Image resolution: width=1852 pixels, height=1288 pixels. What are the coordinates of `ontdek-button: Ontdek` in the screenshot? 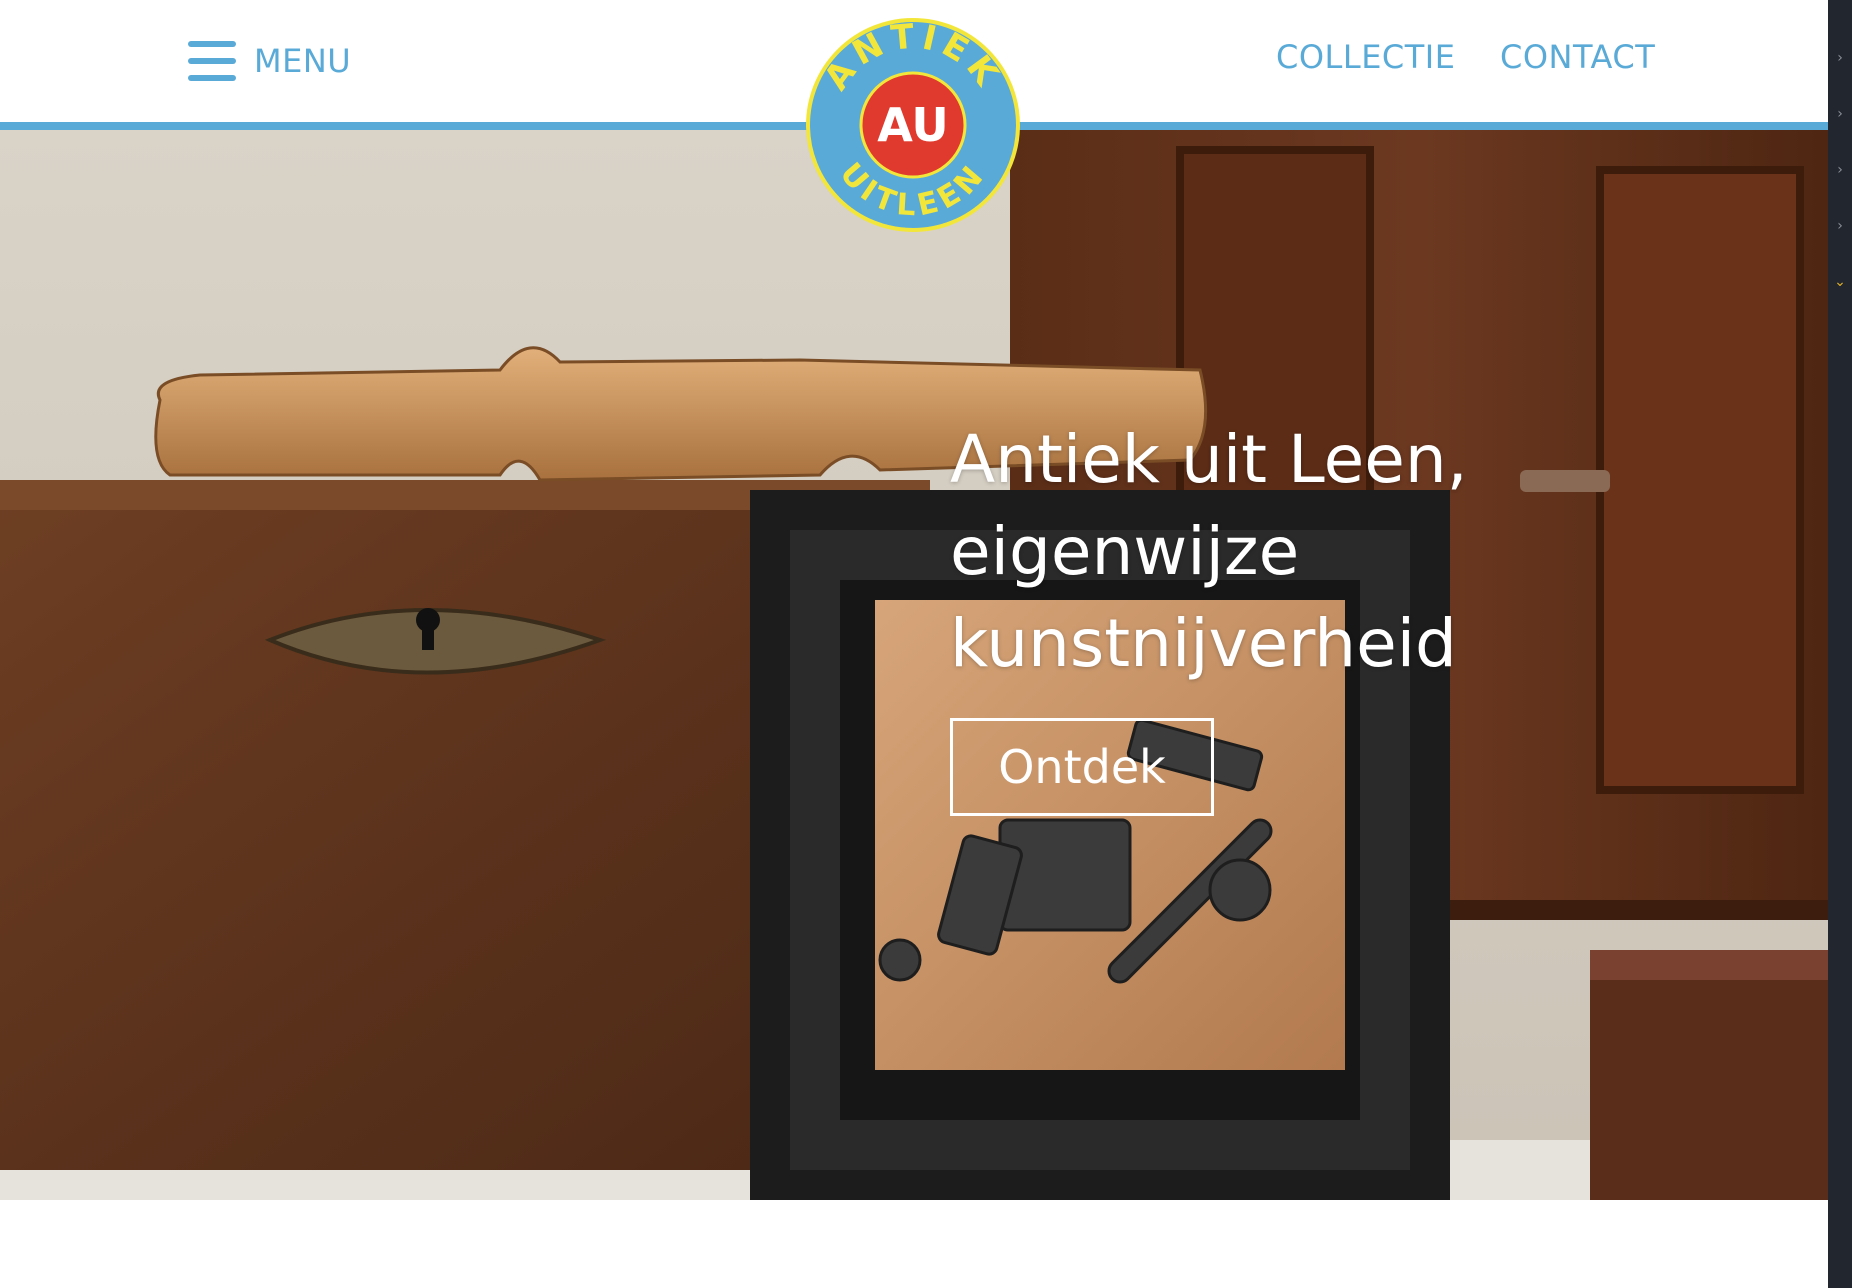 It's located at (1082, 767).